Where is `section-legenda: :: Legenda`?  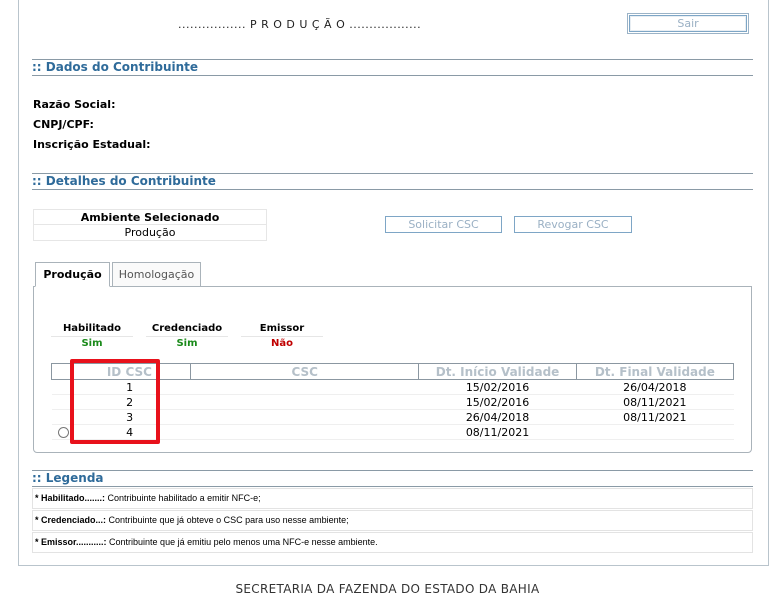 section-legenda: :: Legenda is located at coordinates (392, 478).